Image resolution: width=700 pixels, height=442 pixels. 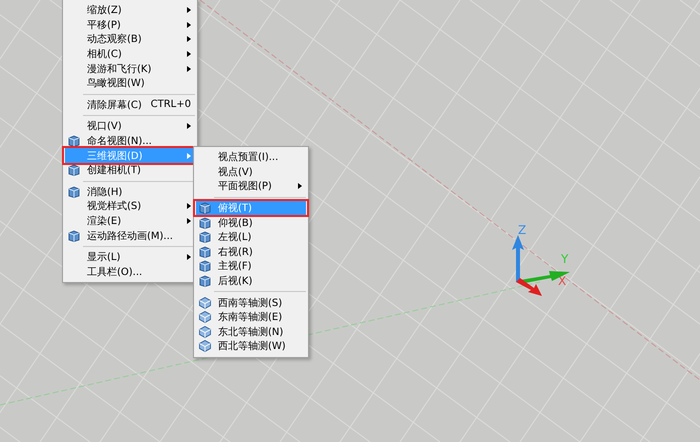 I want to click on menu-item: 相机(C), so click(x=130, y=54).